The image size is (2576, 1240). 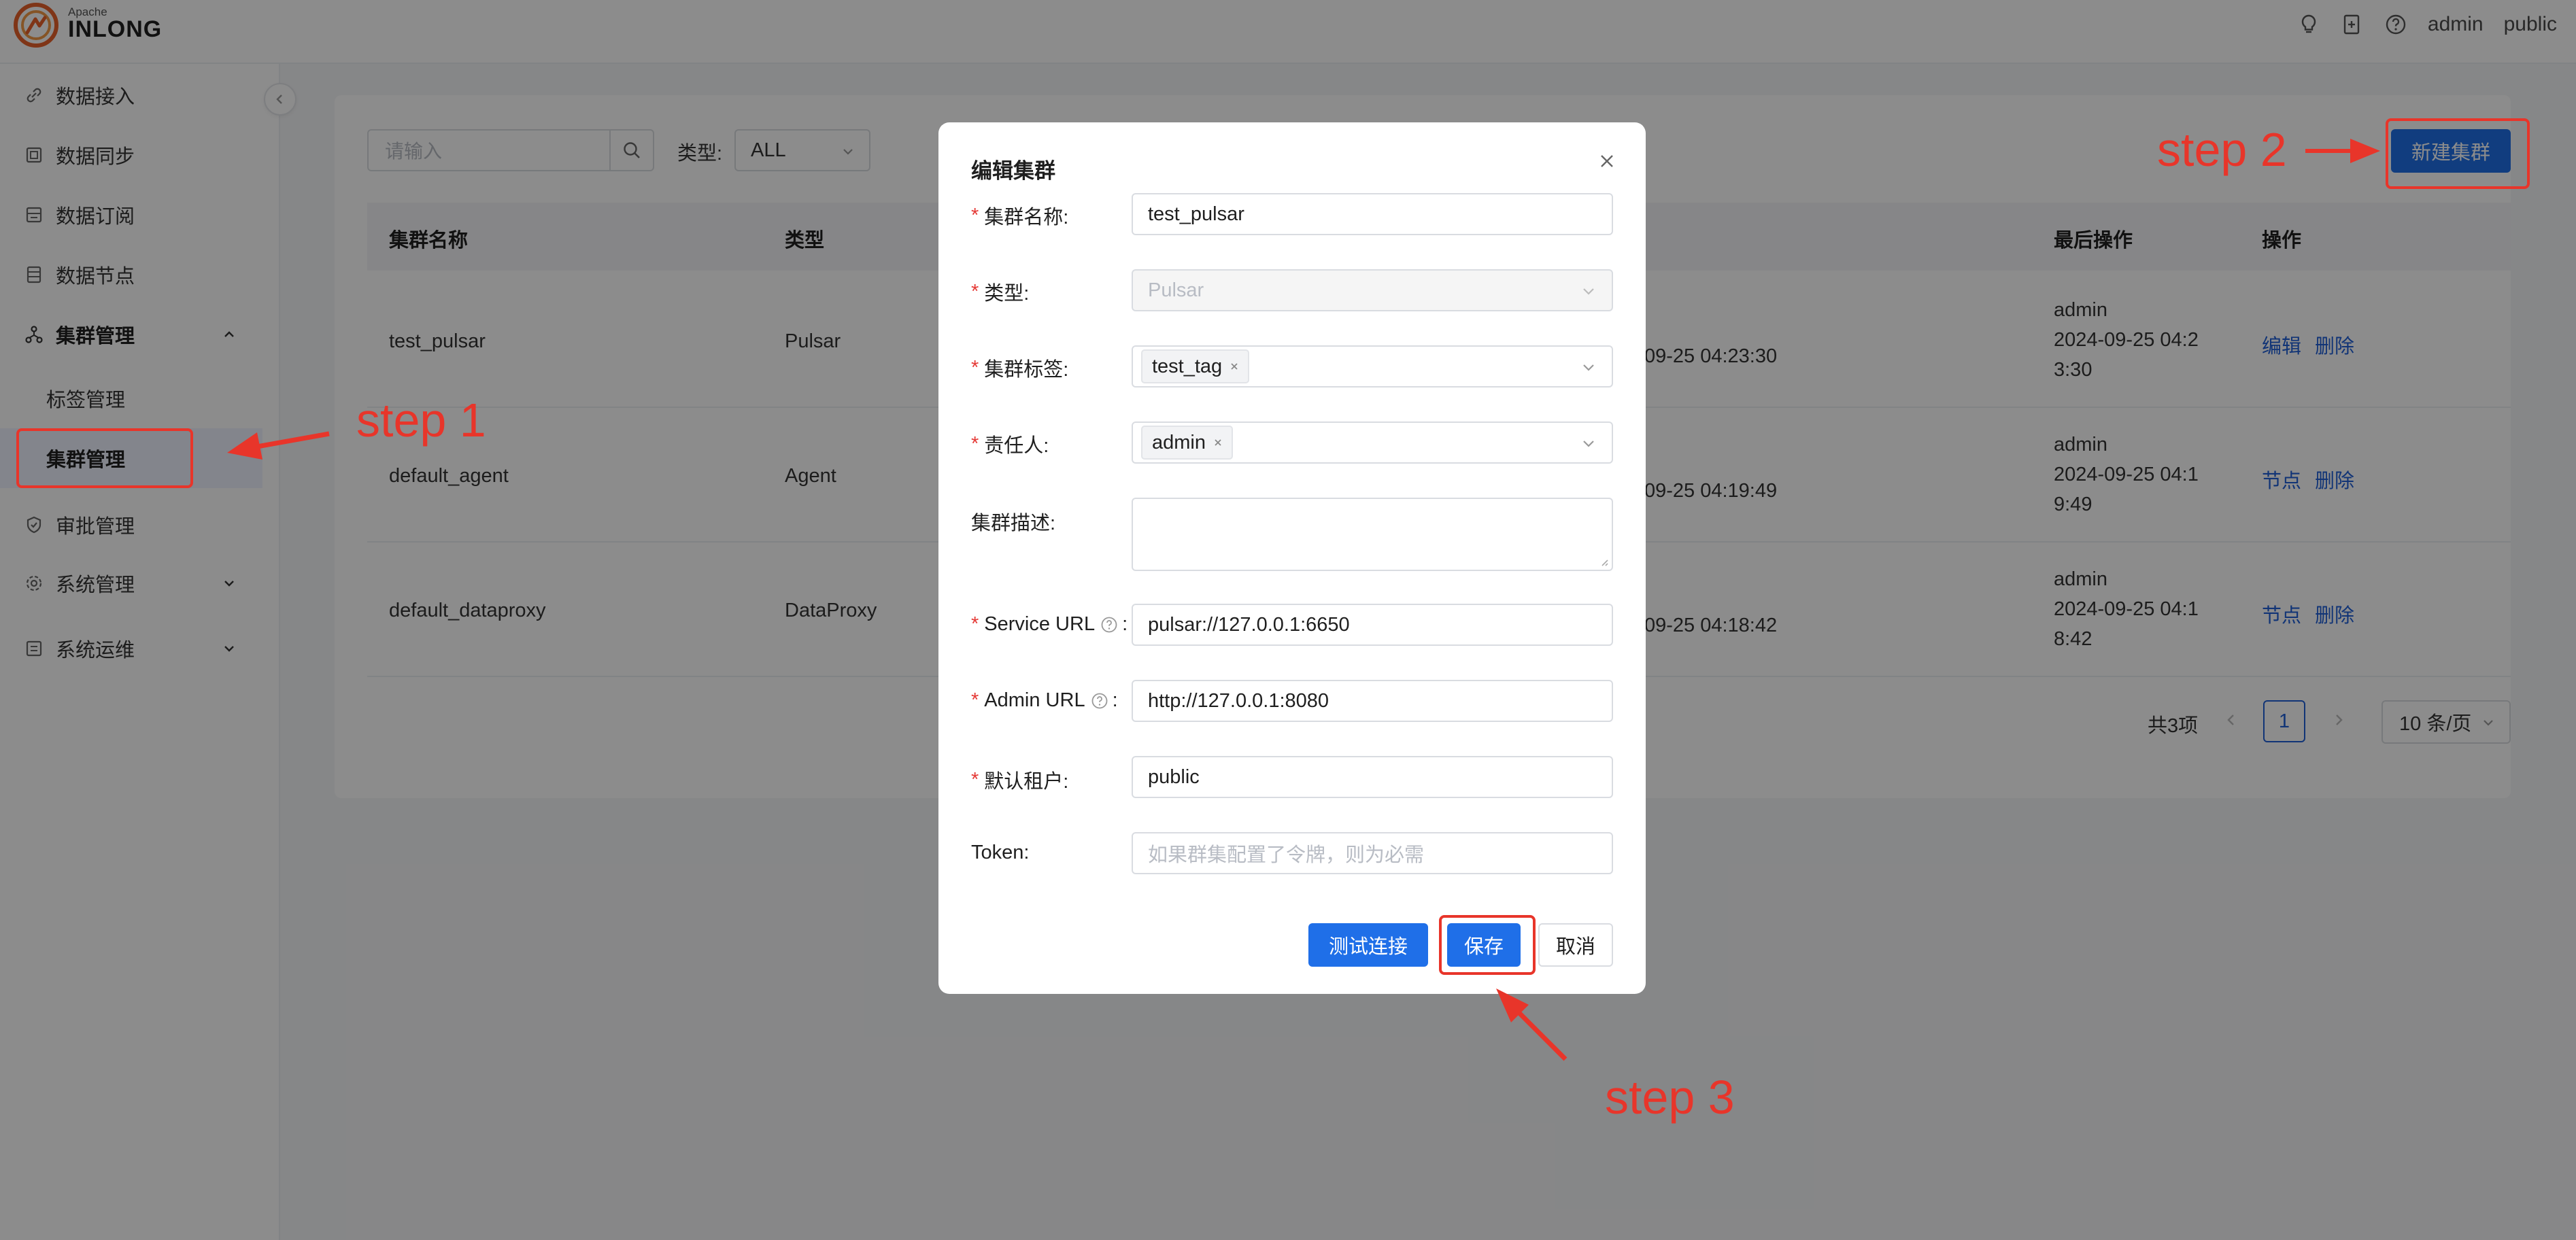 What do you see at coordinates (2342, 151) in the screenshot?
I see `step2-arrow` at bounding box center [2342, 151].